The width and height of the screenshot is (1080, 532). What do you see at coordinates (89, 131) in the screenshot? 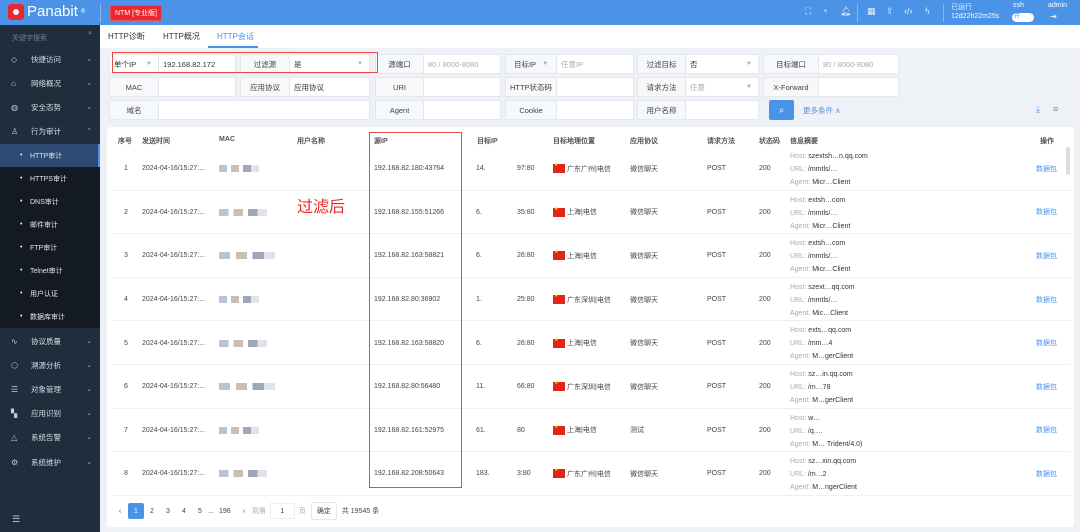
I see `chevron-up-icon: ⌃` at bounding box center [89, 131].